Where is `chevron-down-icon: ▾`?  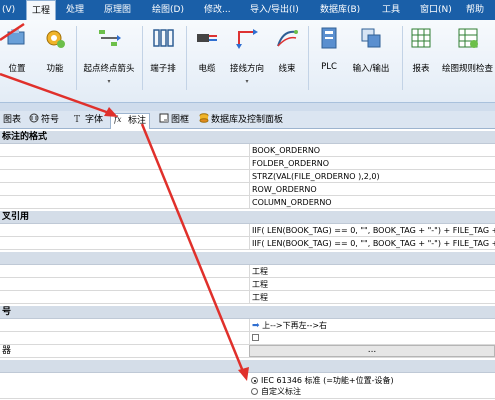 chevron-down-icon: ▾ is located at coordinates (247, 81).